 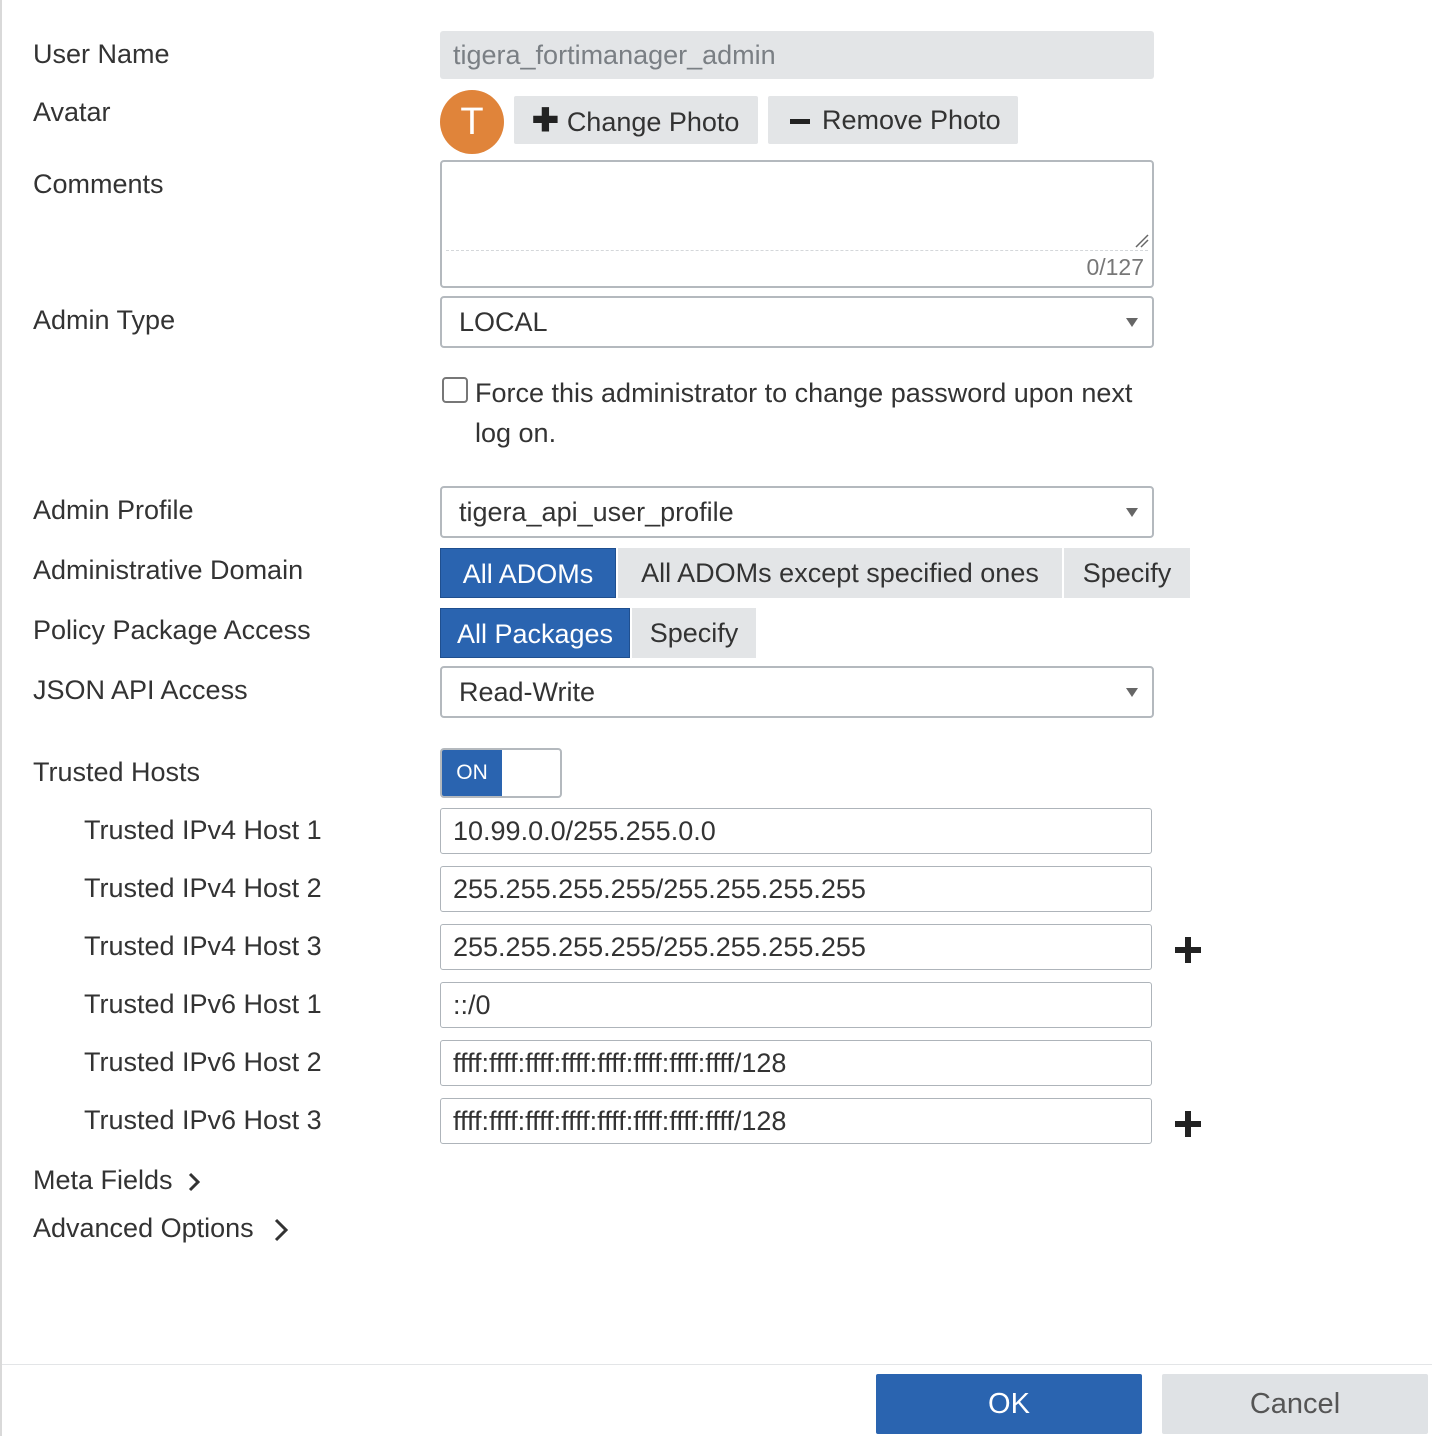 What do you see at coordinates (797, 224) in the screenshot?
I see `comments-textarea: 0/127` at bounding box center [797, 224].